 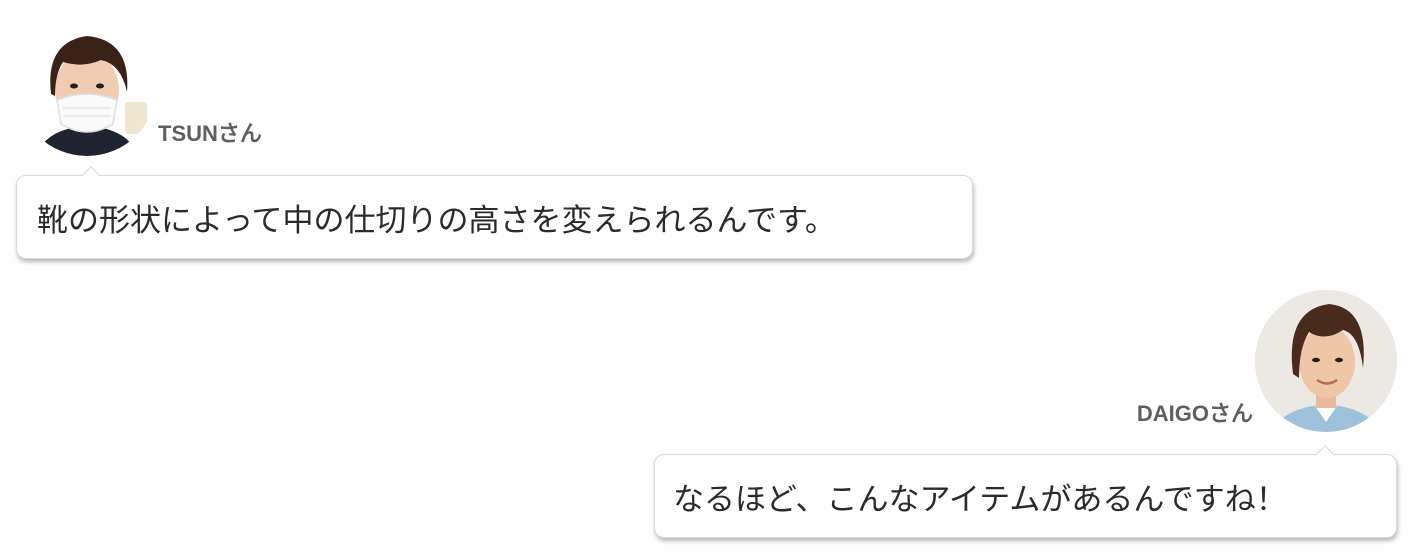 I want to click on message-bubble-tsun: 靴の形状によって中の仕切りの高さを変えられるんです。, so click(x=494, y=217).